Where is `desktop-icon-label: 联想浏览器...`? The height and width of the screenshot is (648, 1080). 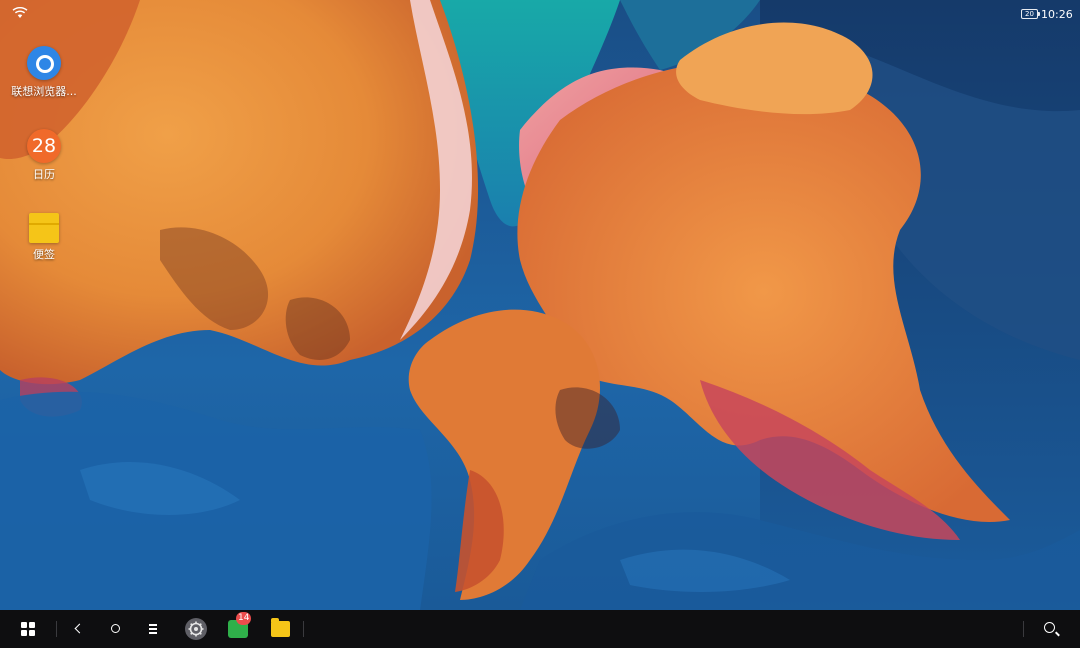
desktop-icon-label: 联想浏览器... is located at coordinates (44, 91).